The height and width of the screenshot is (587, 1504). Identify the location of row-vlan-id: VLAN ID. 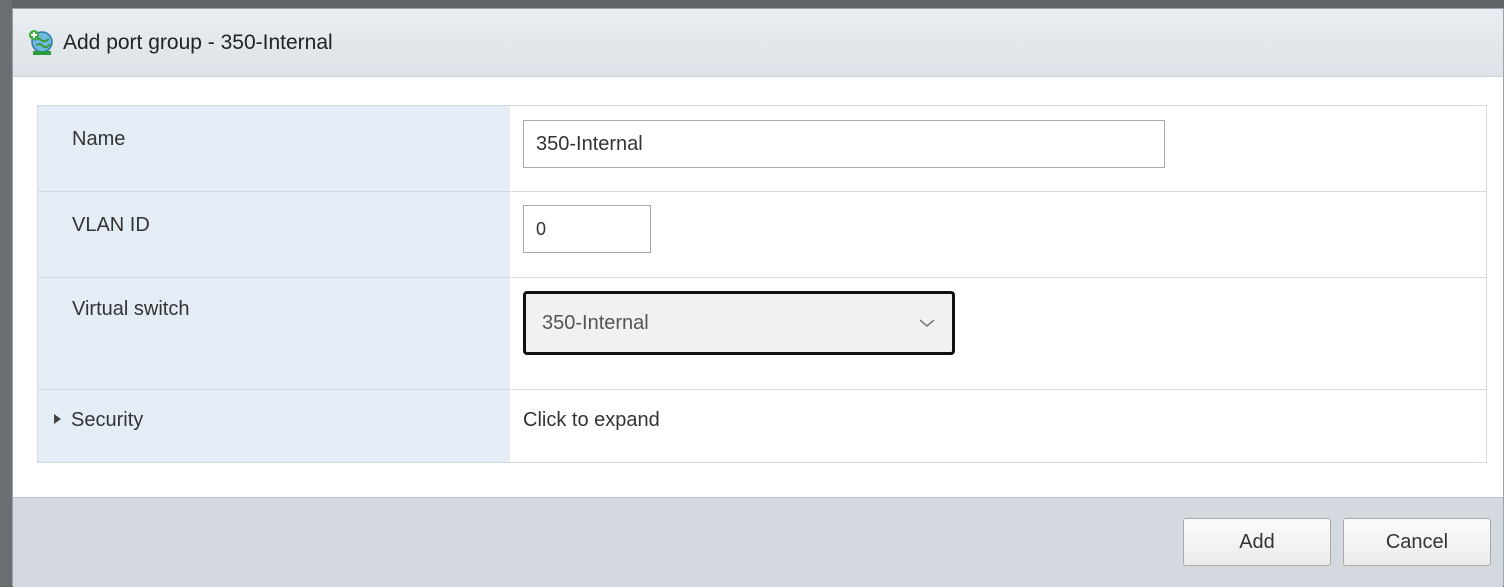
(762, 235).